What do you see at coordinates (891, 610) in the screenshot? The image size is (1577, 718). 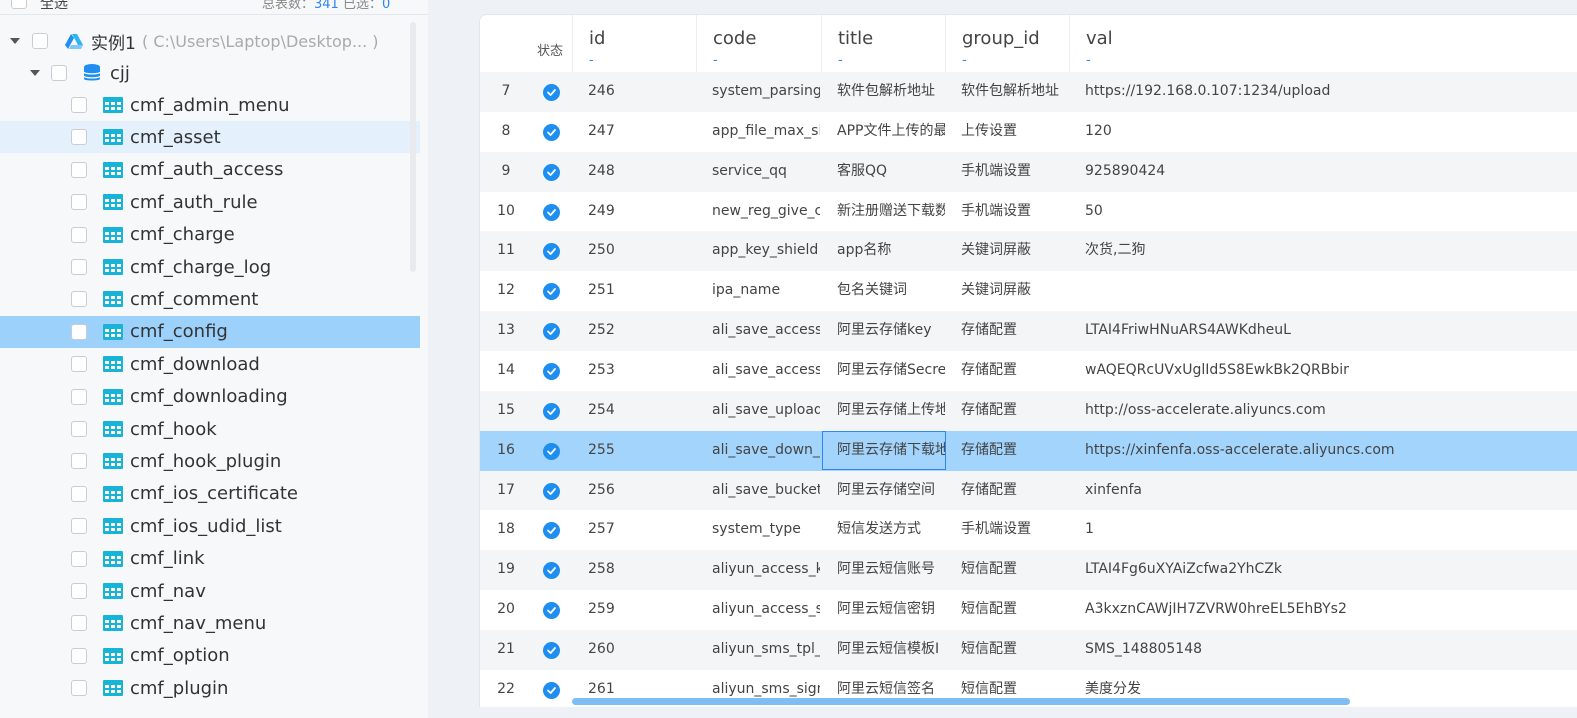 I see `cell-title: 阿里云短信密钥` at bounding box center [891, 610].